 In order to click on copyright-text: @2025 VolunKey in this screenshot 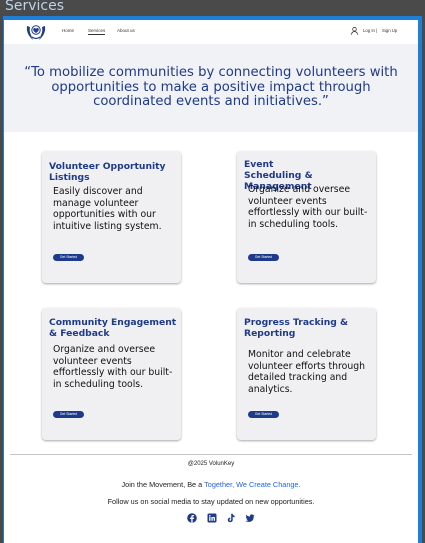, I will do `click(211, 464)`.